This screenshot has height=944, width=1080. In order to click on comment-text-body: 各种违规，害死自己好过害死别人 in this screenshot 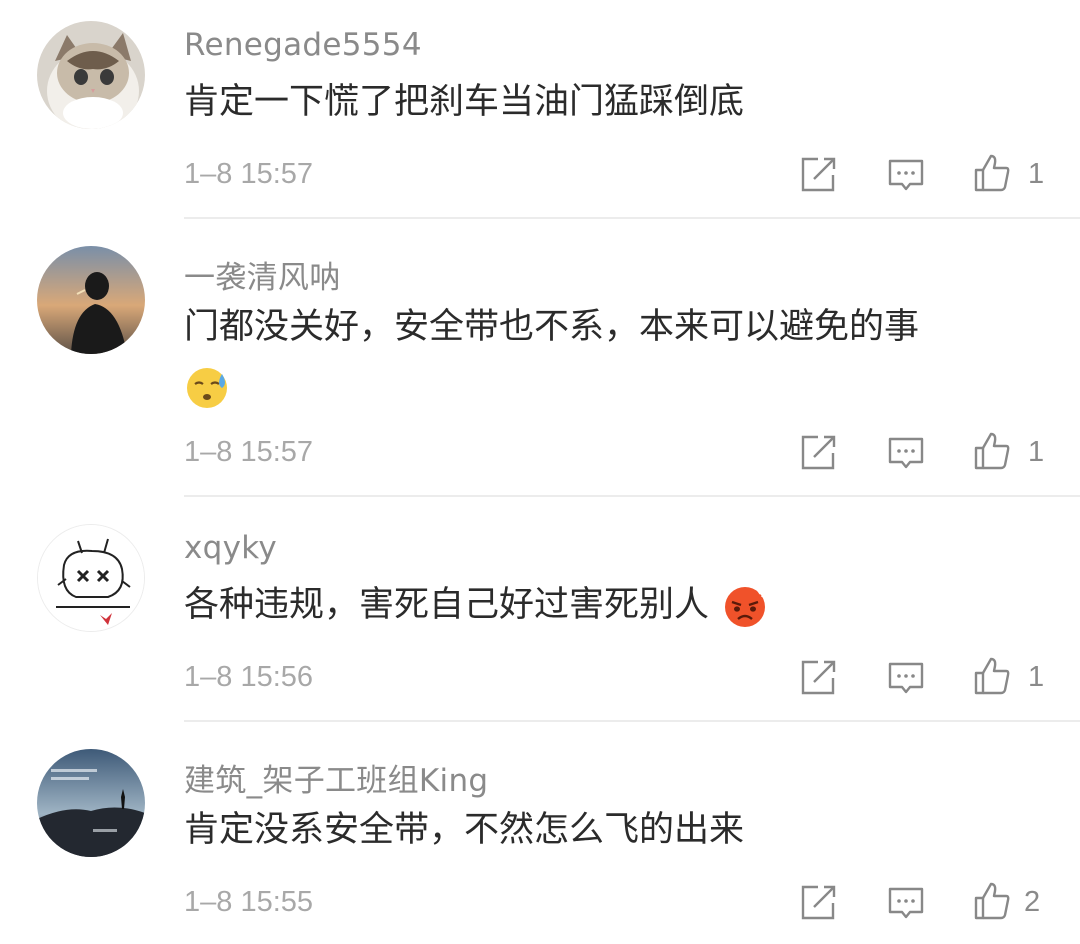, I will do `click(447, 605)`.